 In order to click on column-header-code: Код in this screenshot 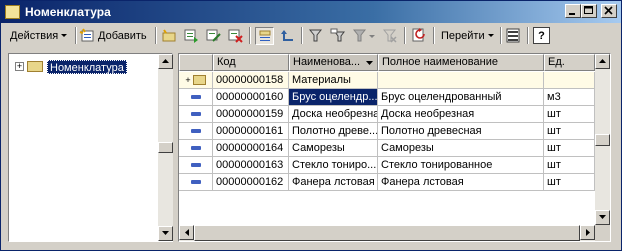, I will do `click(251, 62)`.